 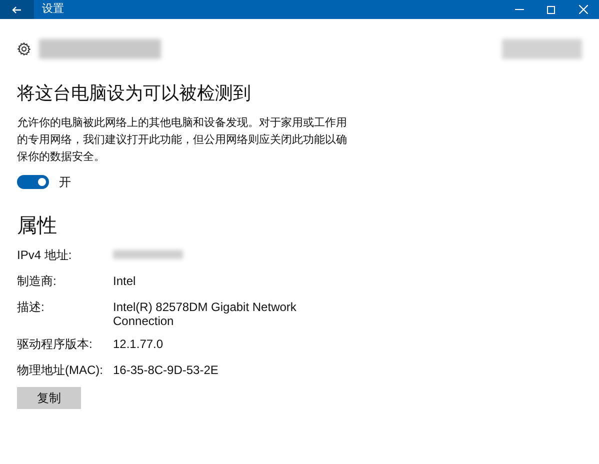 I want to click on description-text: 允许你的电脑被此网络上的其他电脑和设备发现。对于家用或工作用的专用网络，我们建议打开此功能，但公用网络则应关闭此功能以确保你的数据安全。, so click(x=182, y=140).